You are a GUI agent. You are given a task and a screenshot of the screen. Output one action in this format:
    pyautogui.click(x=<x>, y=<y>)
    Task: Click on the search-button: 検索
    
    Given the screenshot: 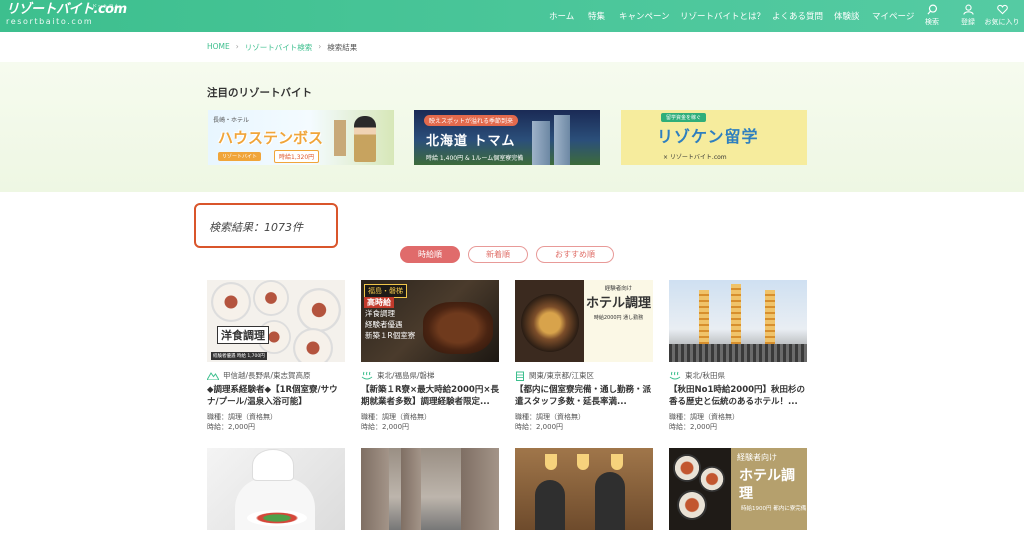 What is the action you would take?
    pyautogui.click(x=932, y=15)
    